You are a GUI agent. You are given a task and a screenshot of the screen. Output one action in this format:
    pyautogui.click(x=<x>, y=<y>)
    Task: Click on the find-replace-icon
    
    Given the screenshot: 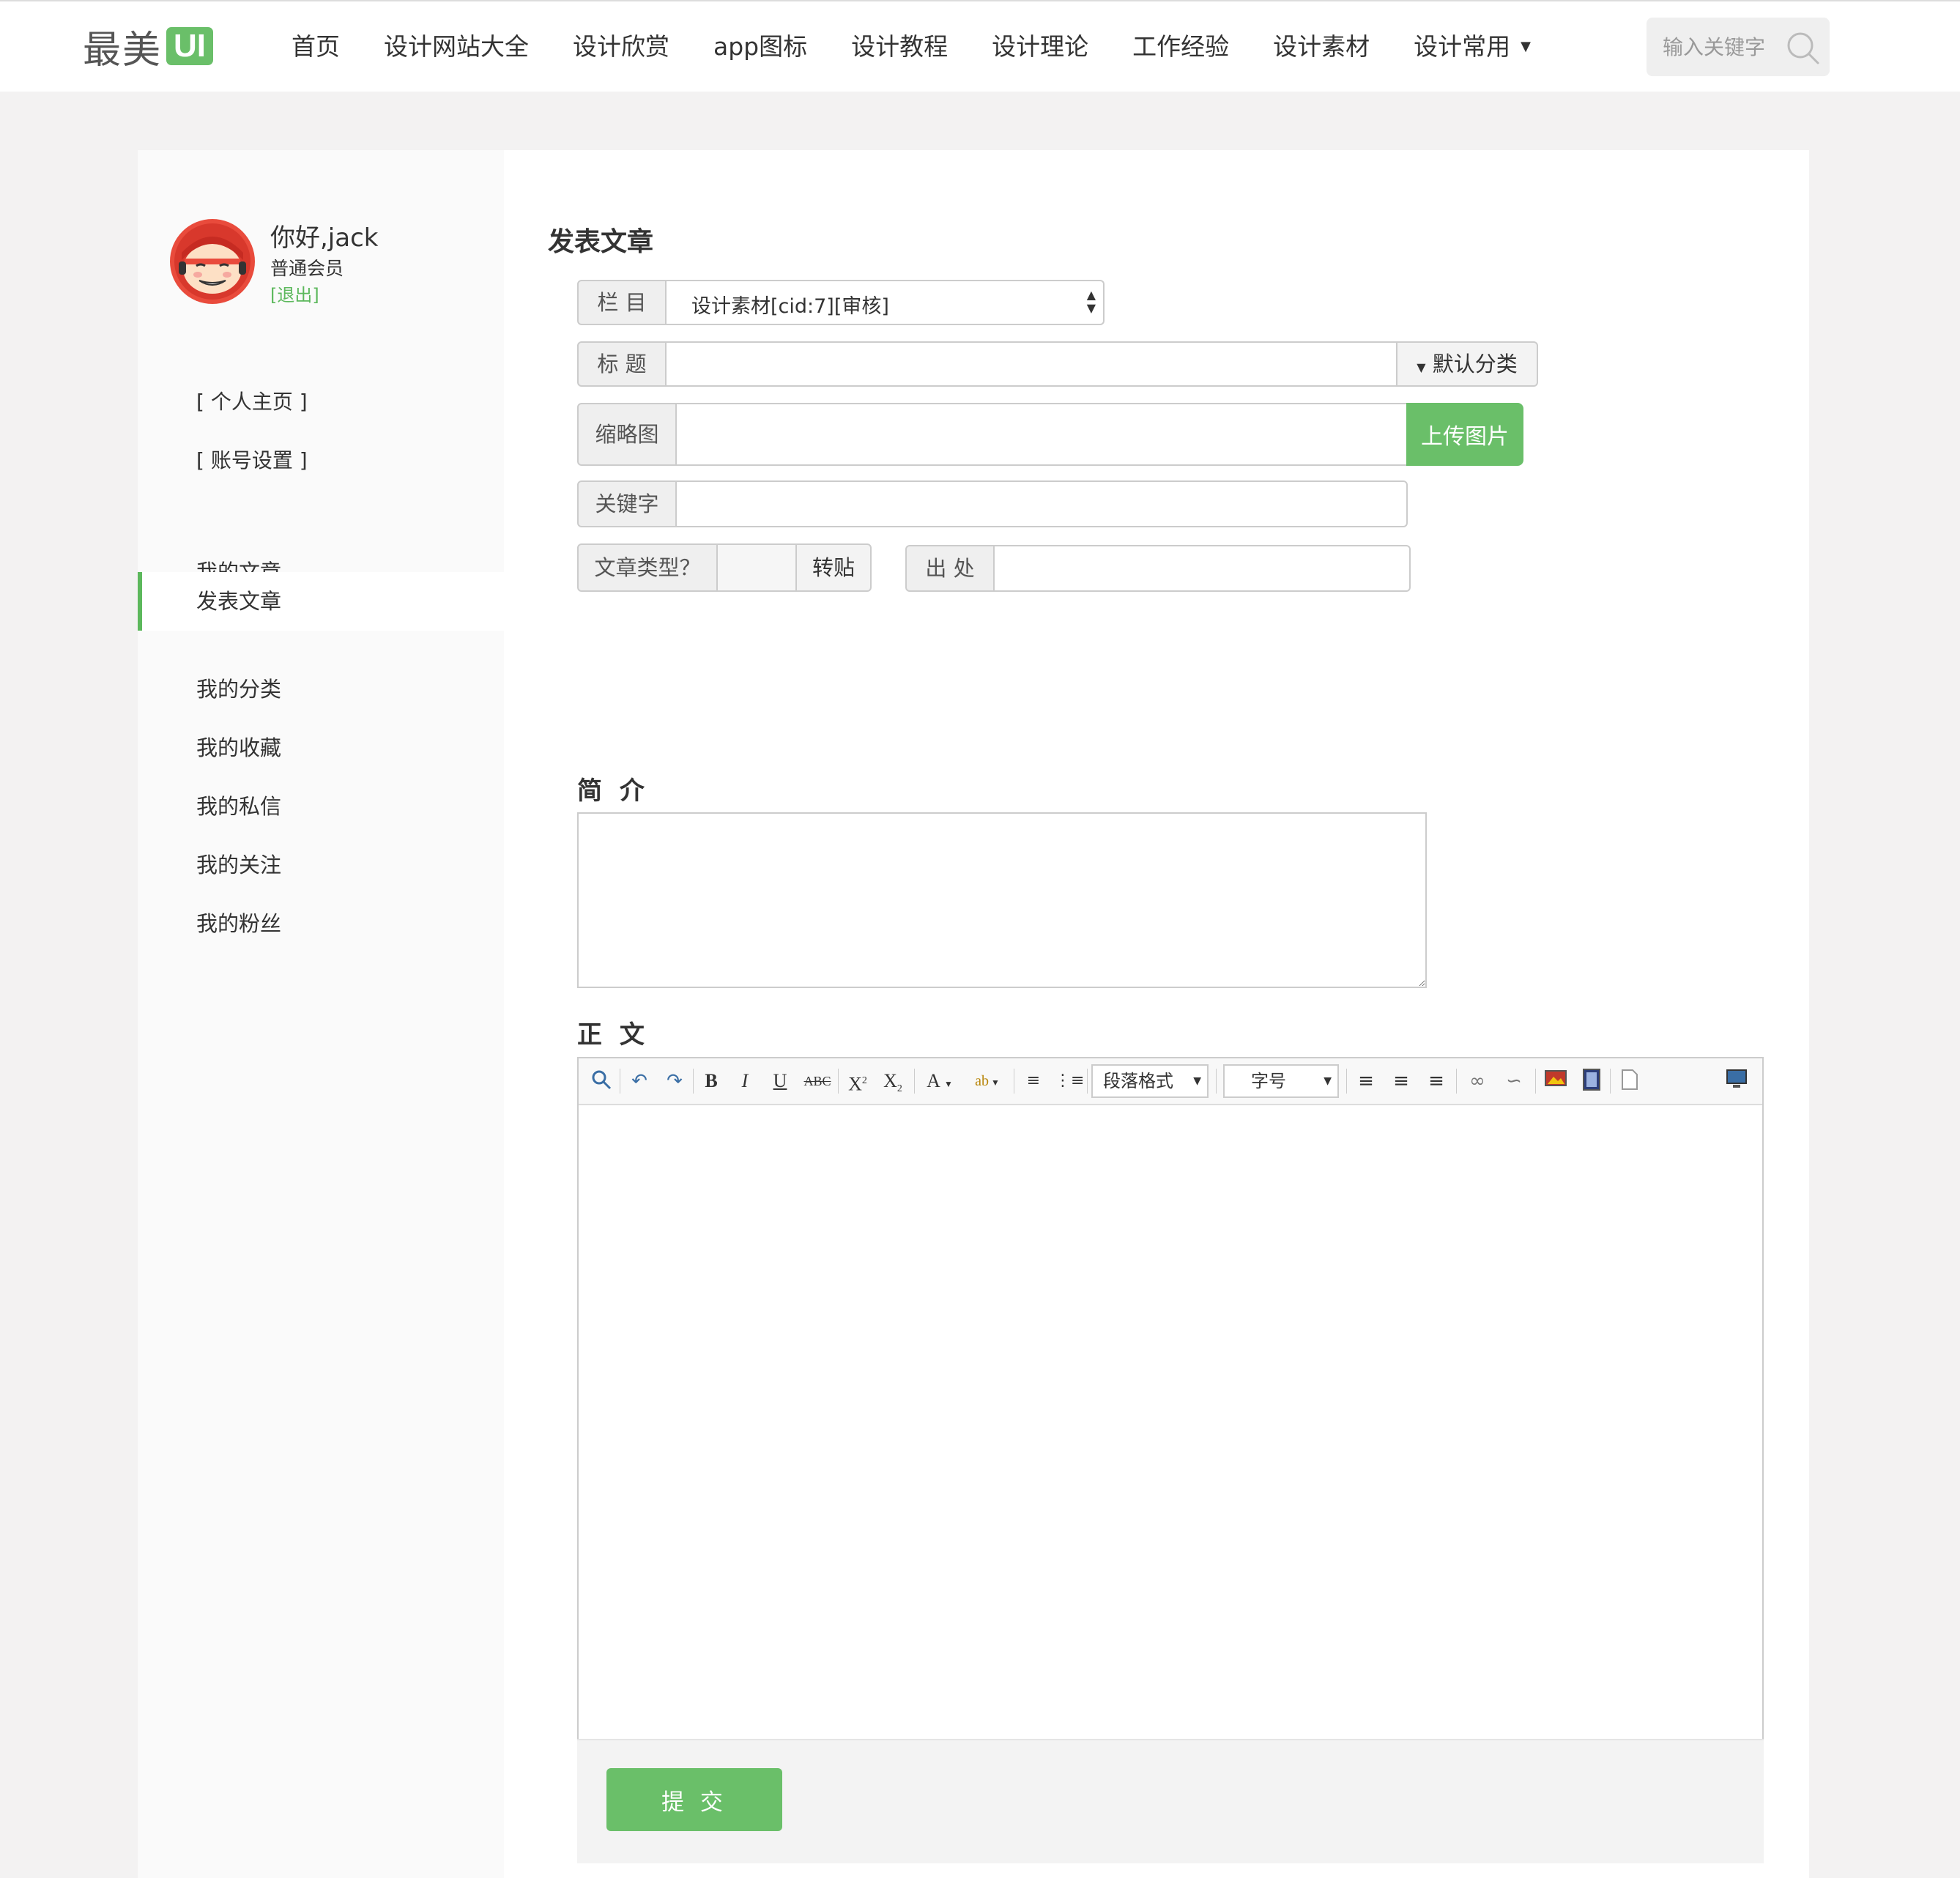 What is the action you would take?
    pyautogui.click(x=601, y=1081)
    